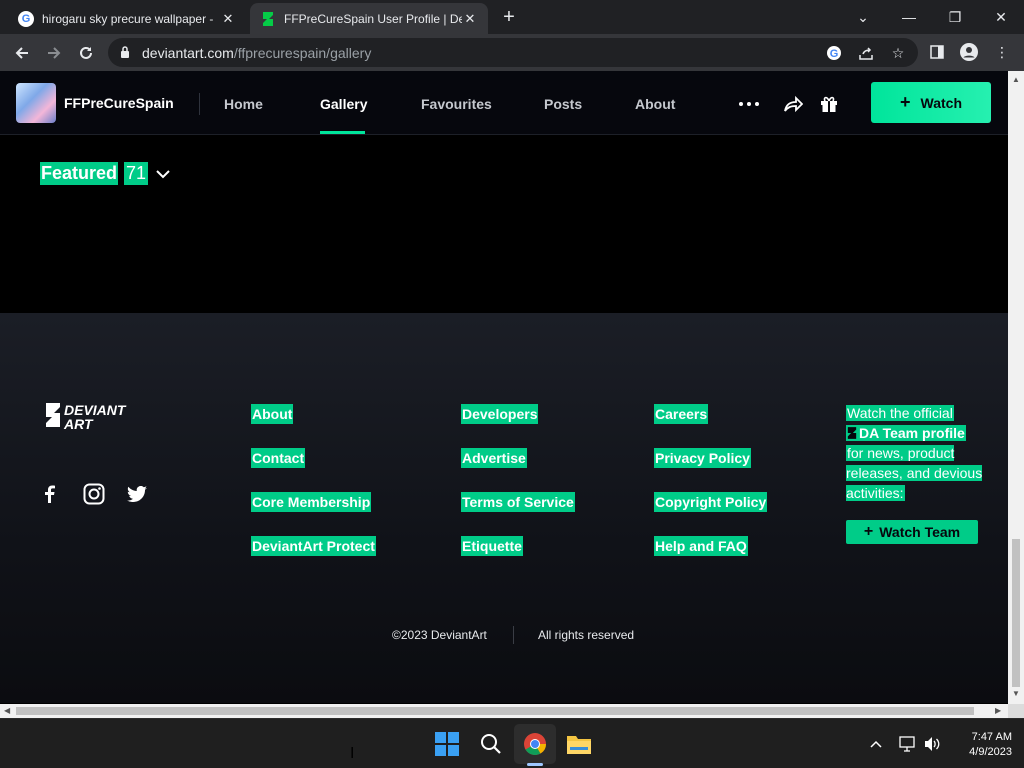  What do you see at coordinates (941, 102) in the screenshot?
I see `watch-label: Watch` at bounding box center [941, 102].